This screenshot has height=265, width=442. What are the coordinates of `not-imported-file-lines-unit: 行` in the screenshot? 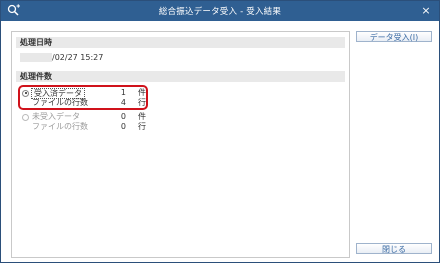 It's located at (142, 126).